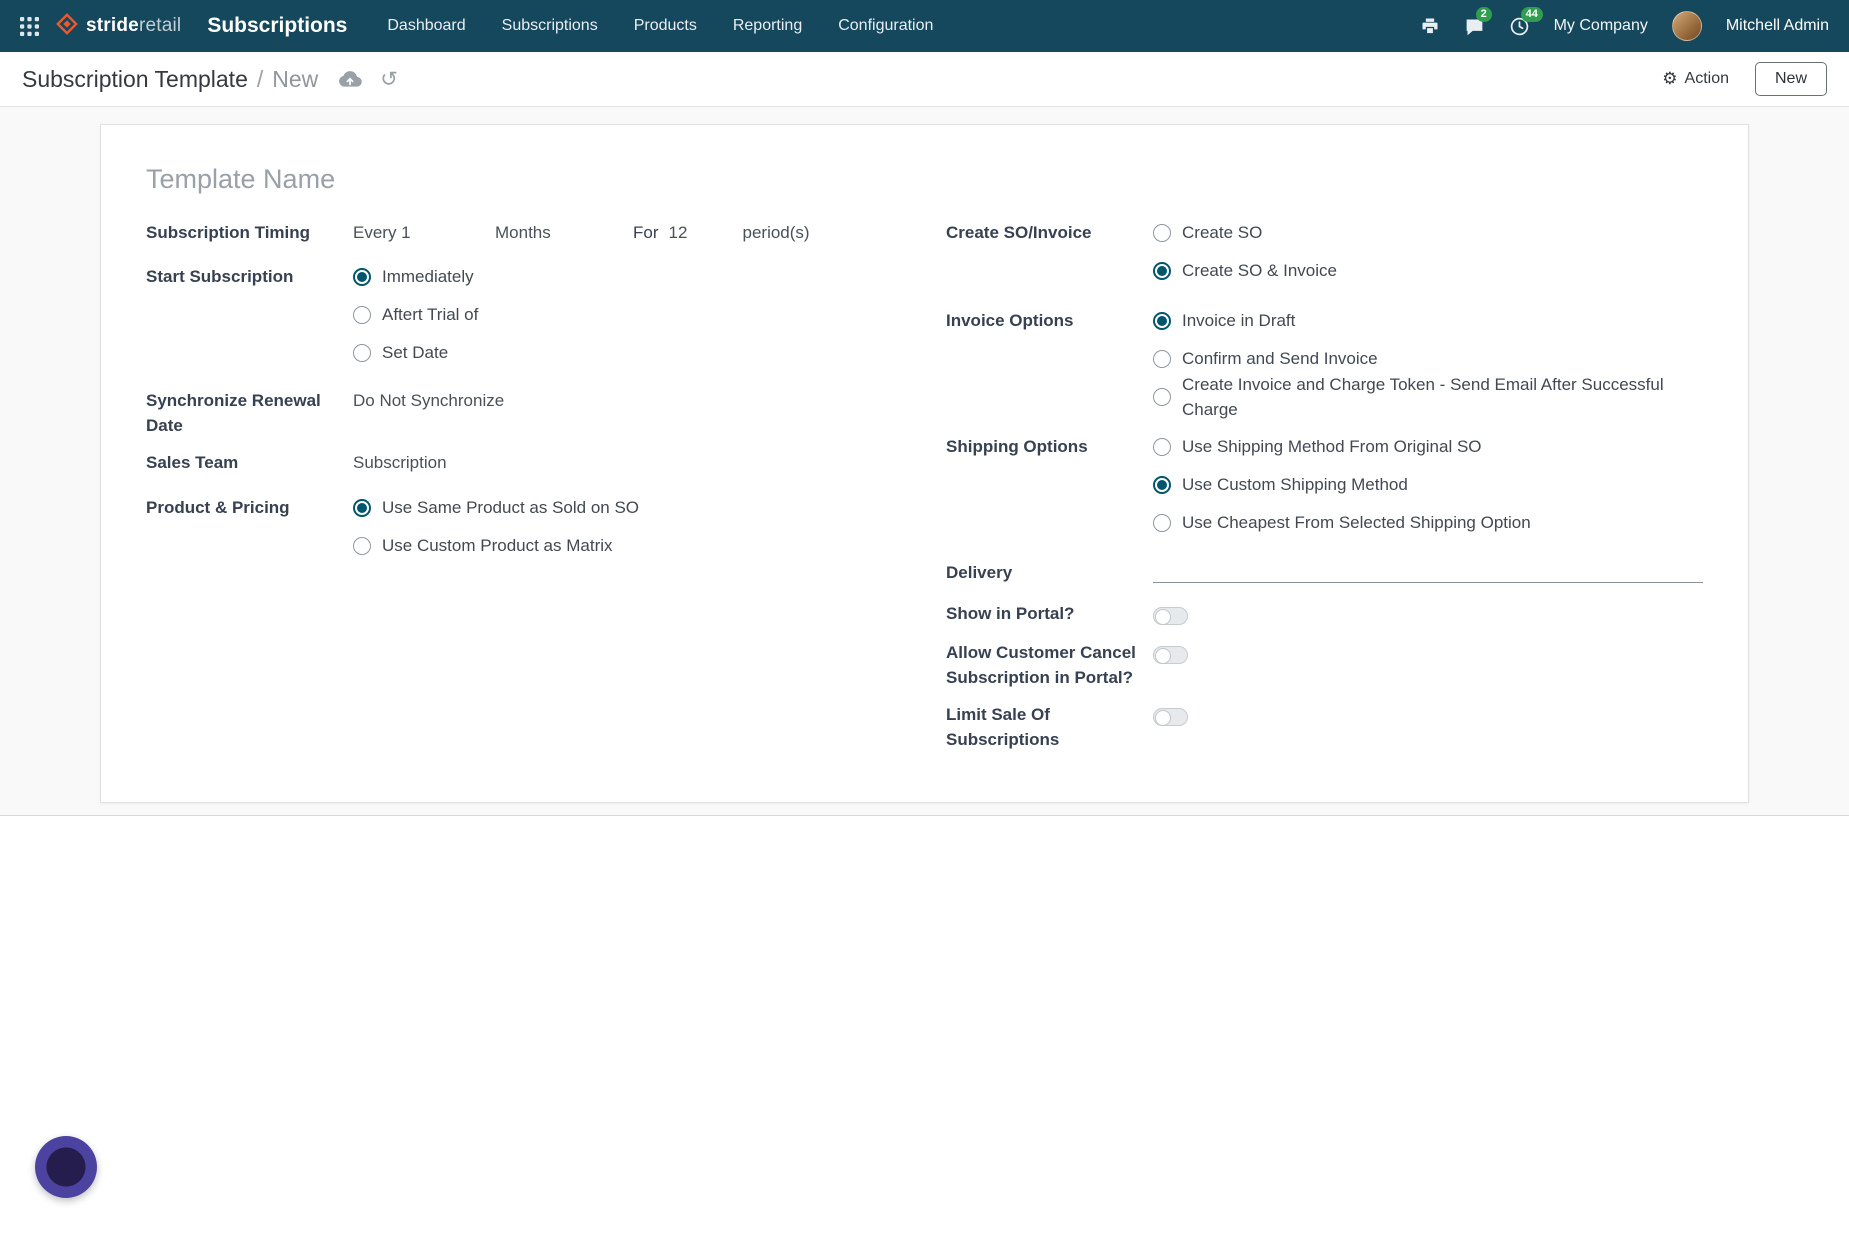 The height and width of the screenshot is (1233, 1849). I want to click on breadcrumb-root: Subscription Template, so click(135, 79).